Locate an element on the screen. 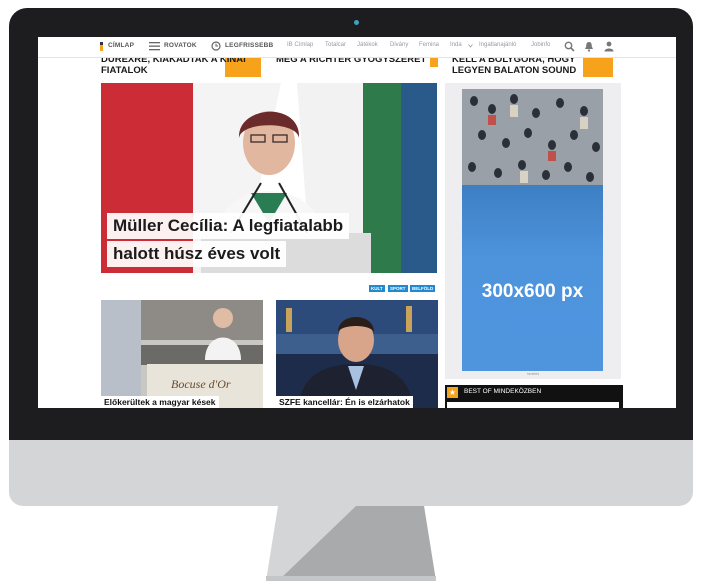  monitor-chin is located at coordinates (351, 473).